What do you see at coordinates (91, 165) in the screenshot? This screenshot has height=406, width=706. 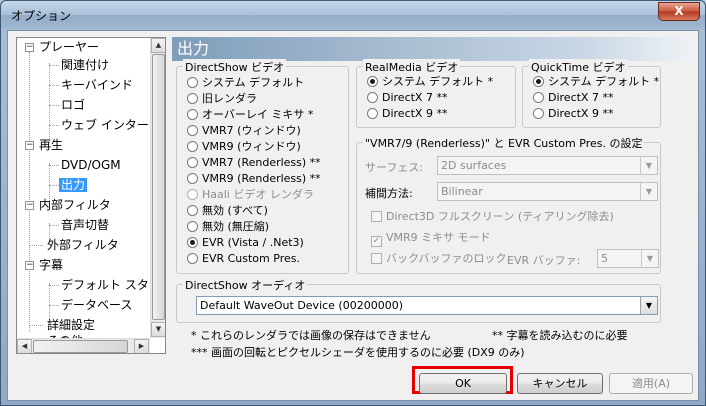 I see `tree-item-dvd-ogm: DVD/OGM` at bounding box center [91, 165].